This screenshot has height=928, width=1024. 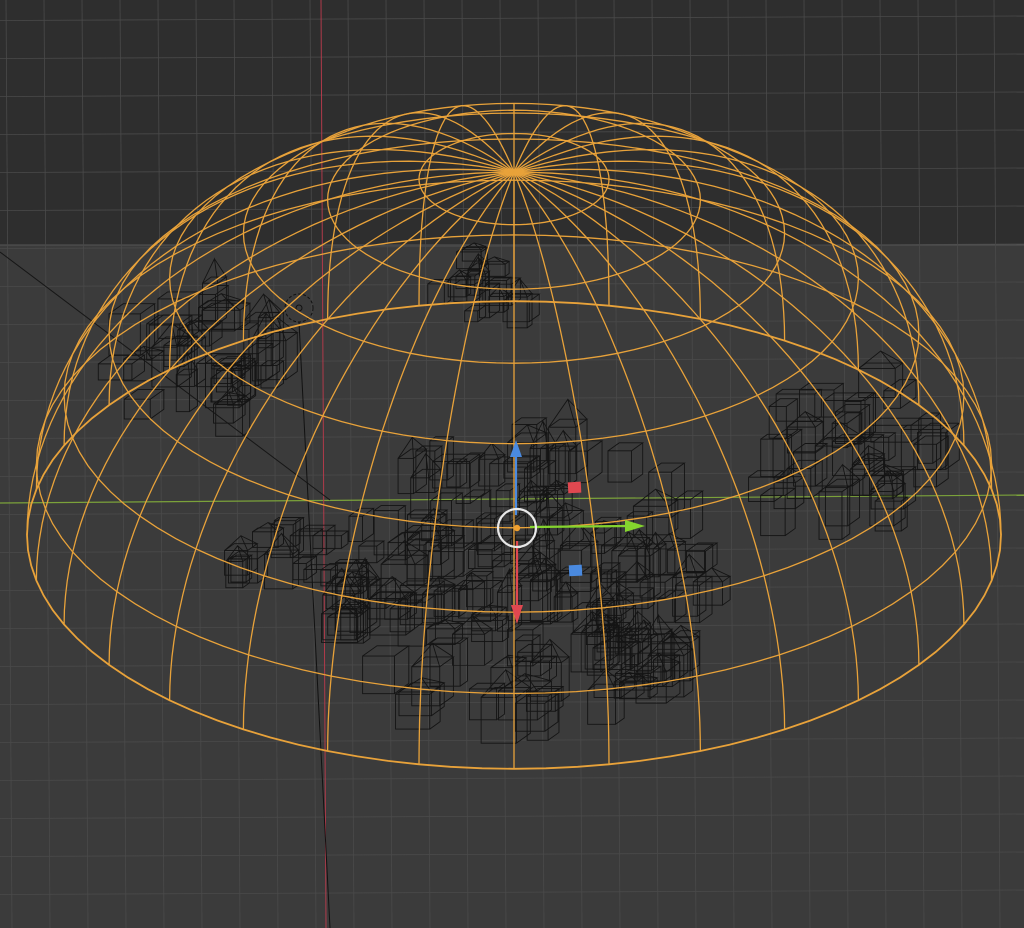 What do you see at coordinates (574, 487) in the screenshot?
I see `gizmo-xz-plane-handle` at bounding box center [574, 487].